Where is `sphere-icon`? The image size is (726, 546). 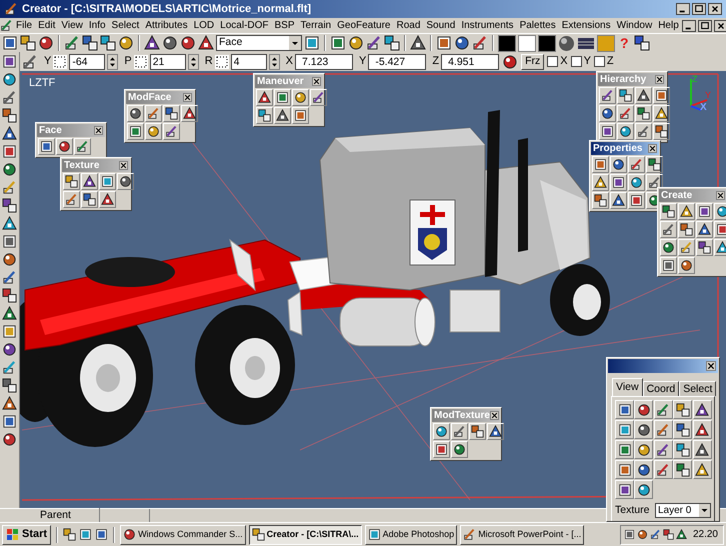
sphere-icon is located at coordinates (566, 43).